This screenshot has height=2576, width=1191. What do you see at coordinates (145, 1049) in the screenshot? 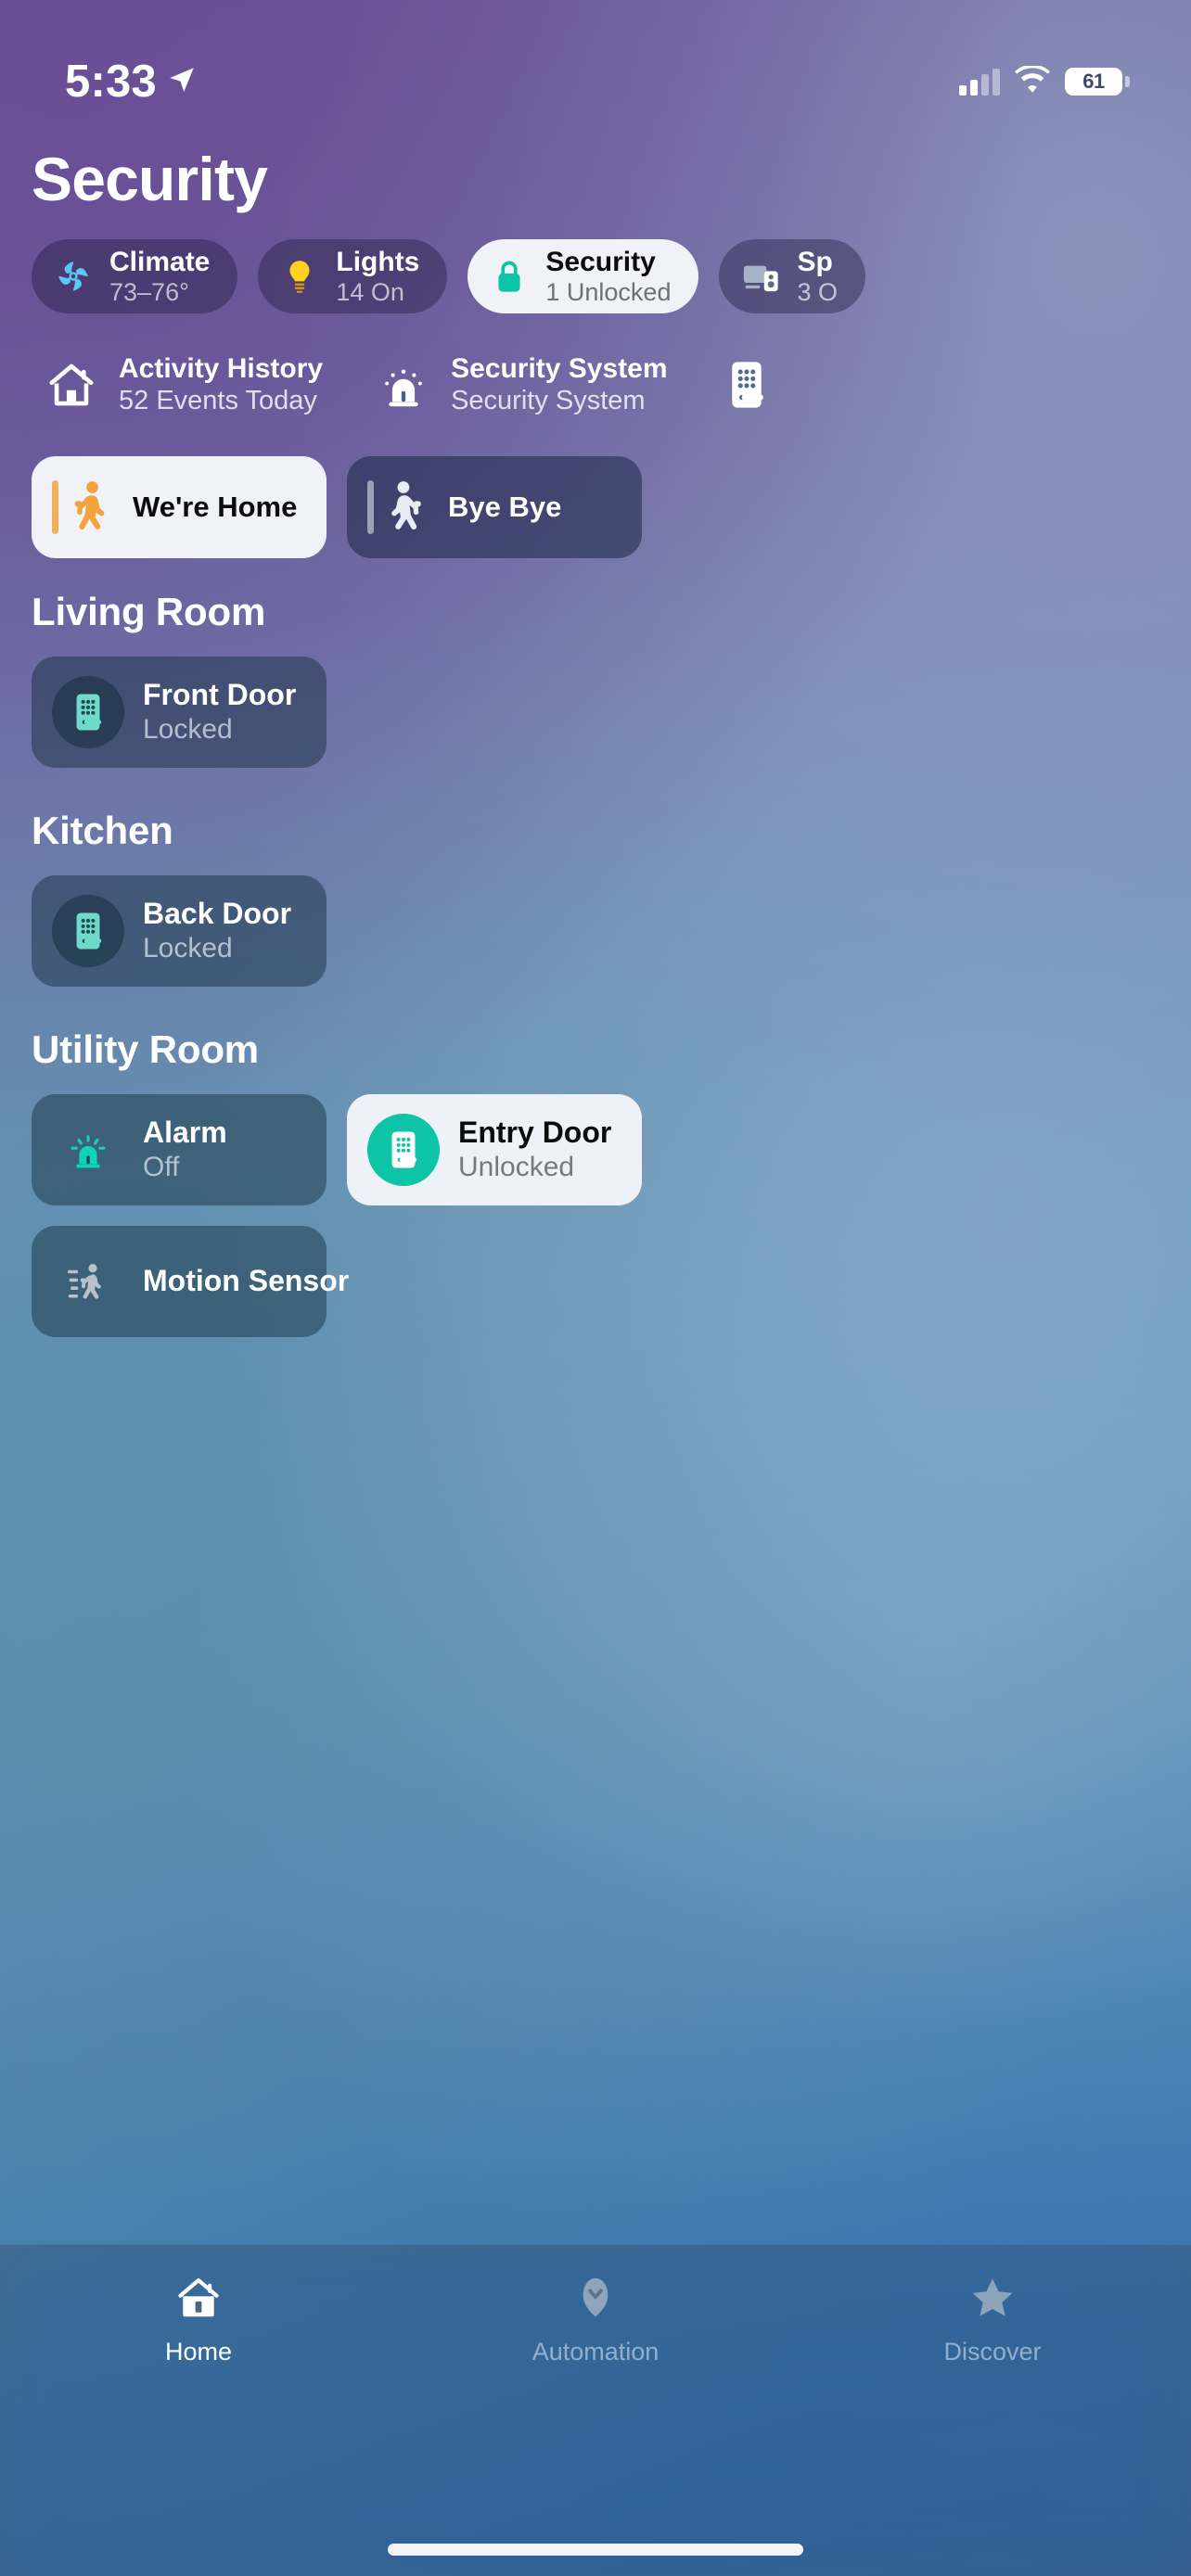
I see `room-title: Utility Room` at bounding box center [145, 1049].